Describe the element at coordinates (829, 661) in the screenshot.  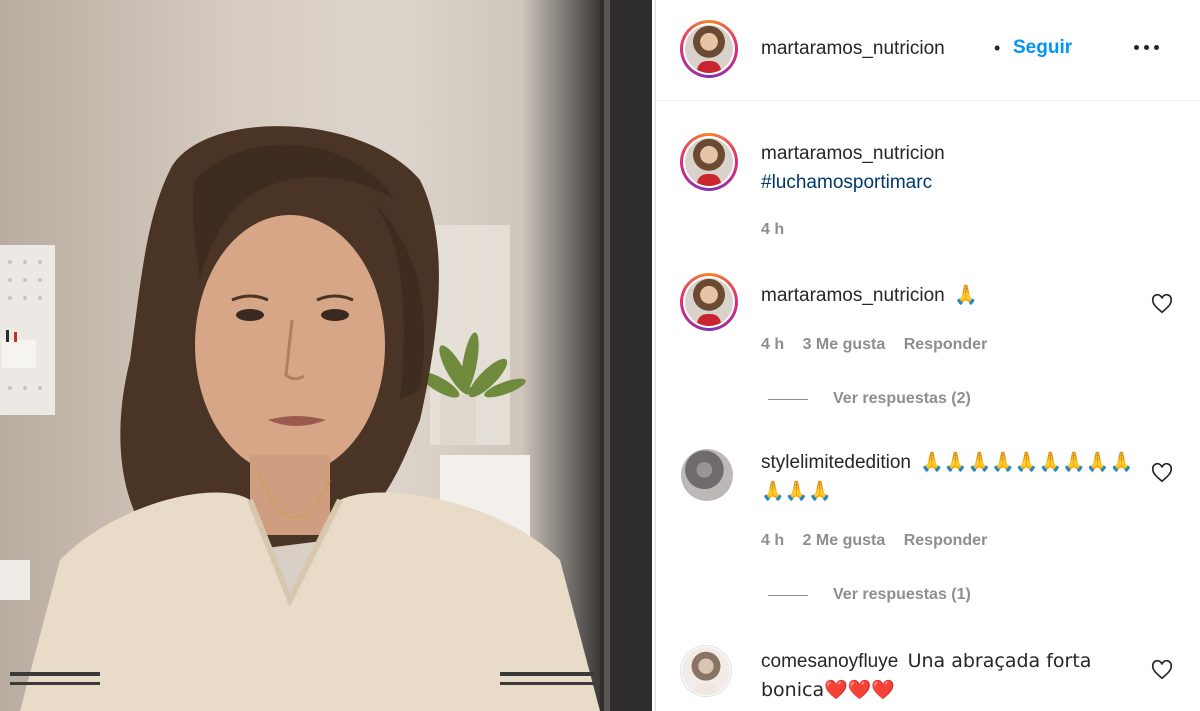
I see `comment-username: comesanoyfluye` at that location.